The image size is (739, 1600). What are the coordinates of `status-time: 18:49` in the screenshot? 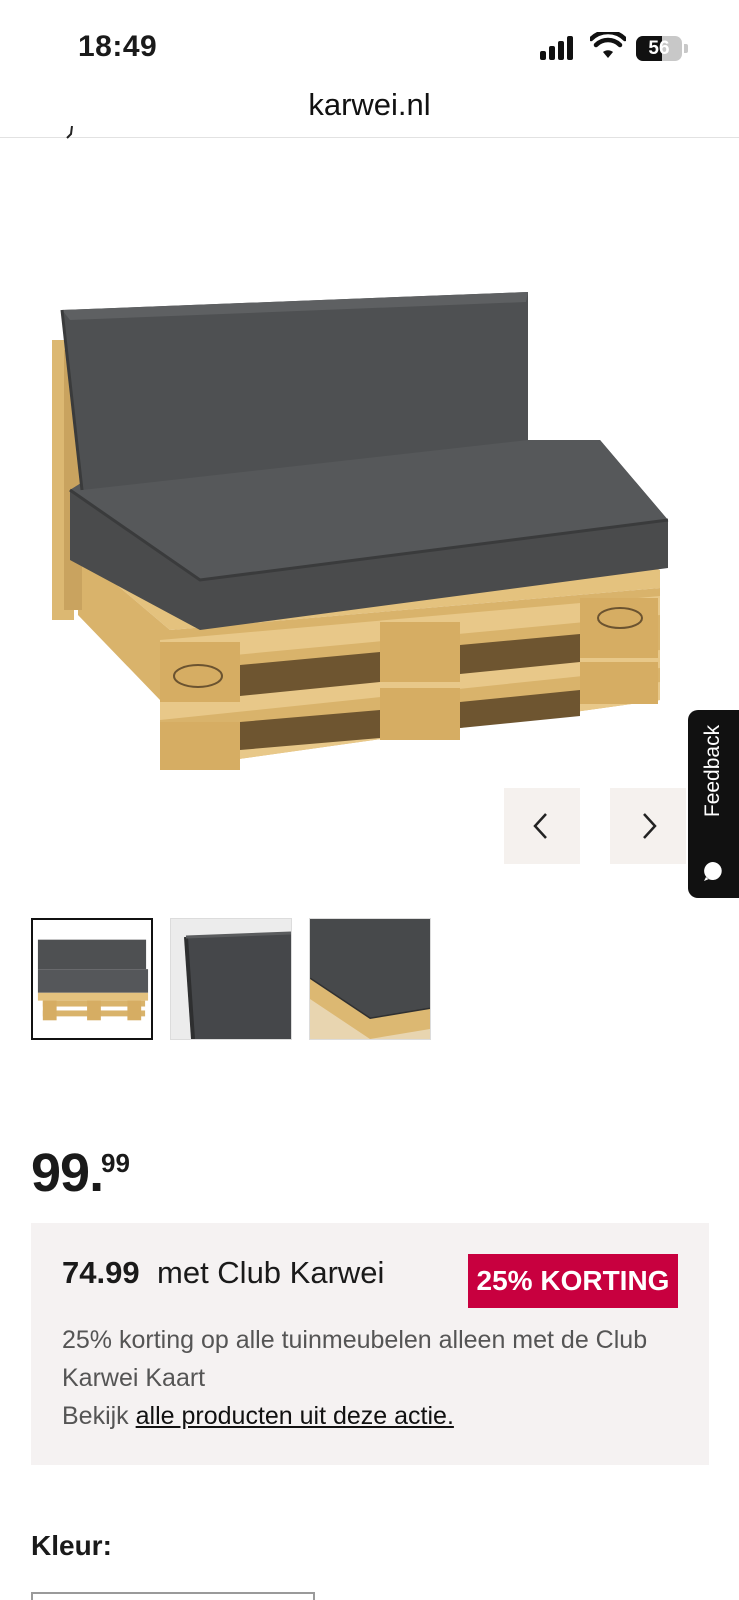 It's located at (118, 46).